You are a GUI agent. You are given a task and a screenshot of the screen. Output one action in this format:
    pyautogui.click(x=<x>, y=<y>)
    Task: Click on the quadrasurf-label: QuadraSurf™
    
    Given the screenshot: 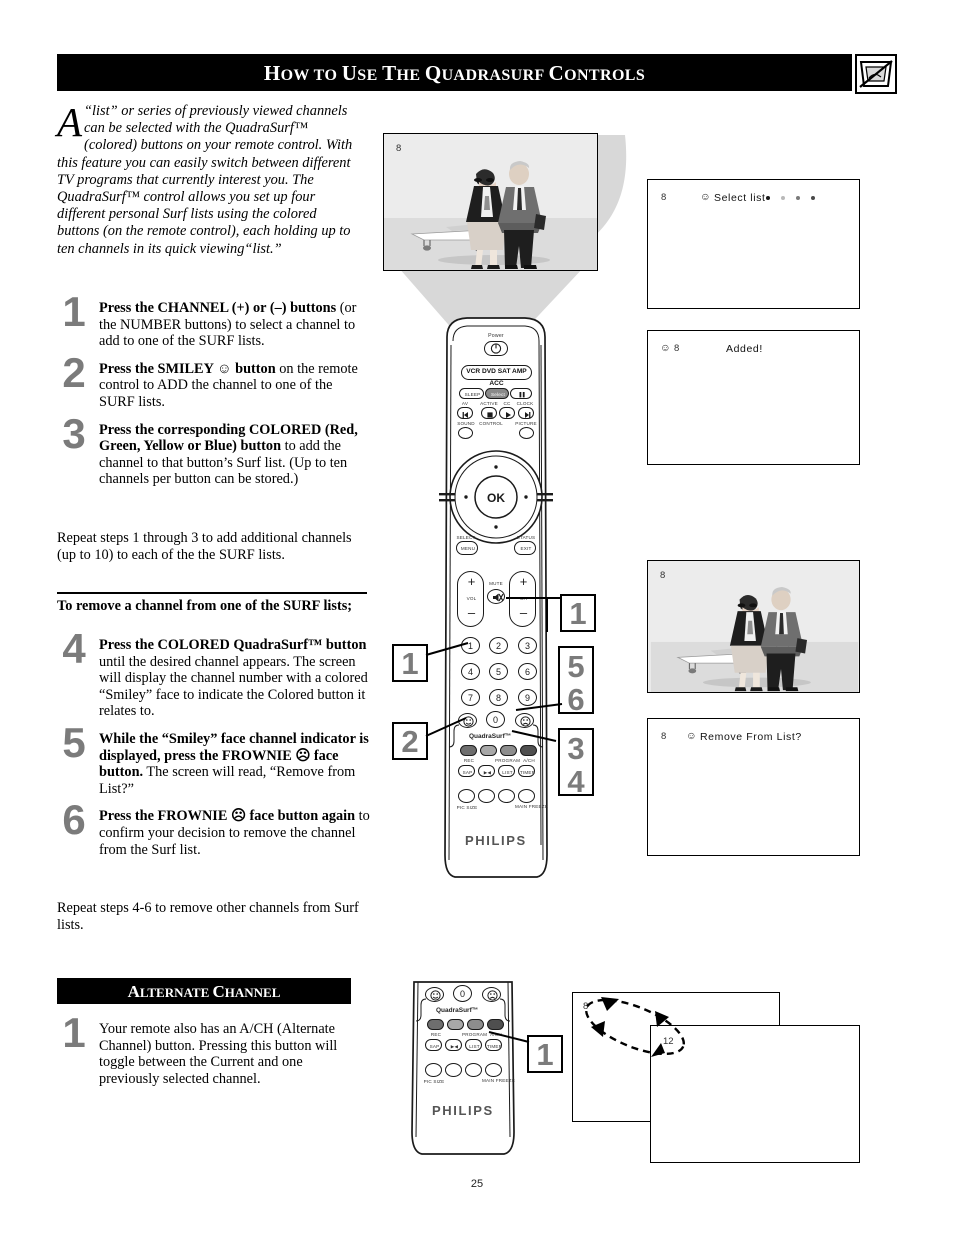 What is the action you would take?
    pyautogui.click(x=490, y=736)
    